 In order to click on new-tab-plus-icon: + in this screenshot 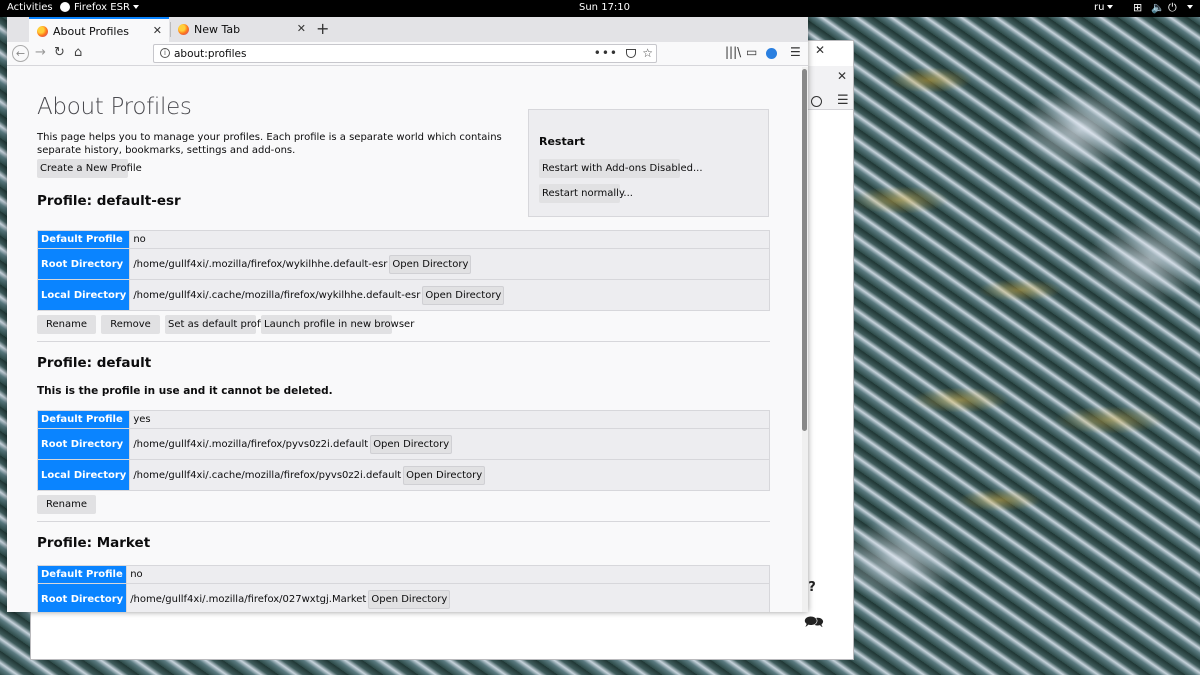, I will do `click(322, 28)`.